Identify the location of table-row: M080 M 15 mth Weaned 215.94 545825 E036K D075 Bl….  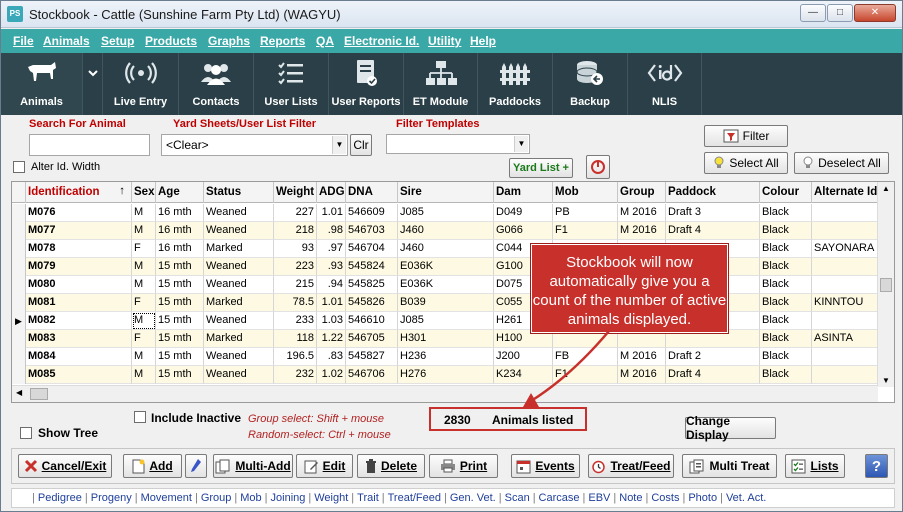
(445, 285).